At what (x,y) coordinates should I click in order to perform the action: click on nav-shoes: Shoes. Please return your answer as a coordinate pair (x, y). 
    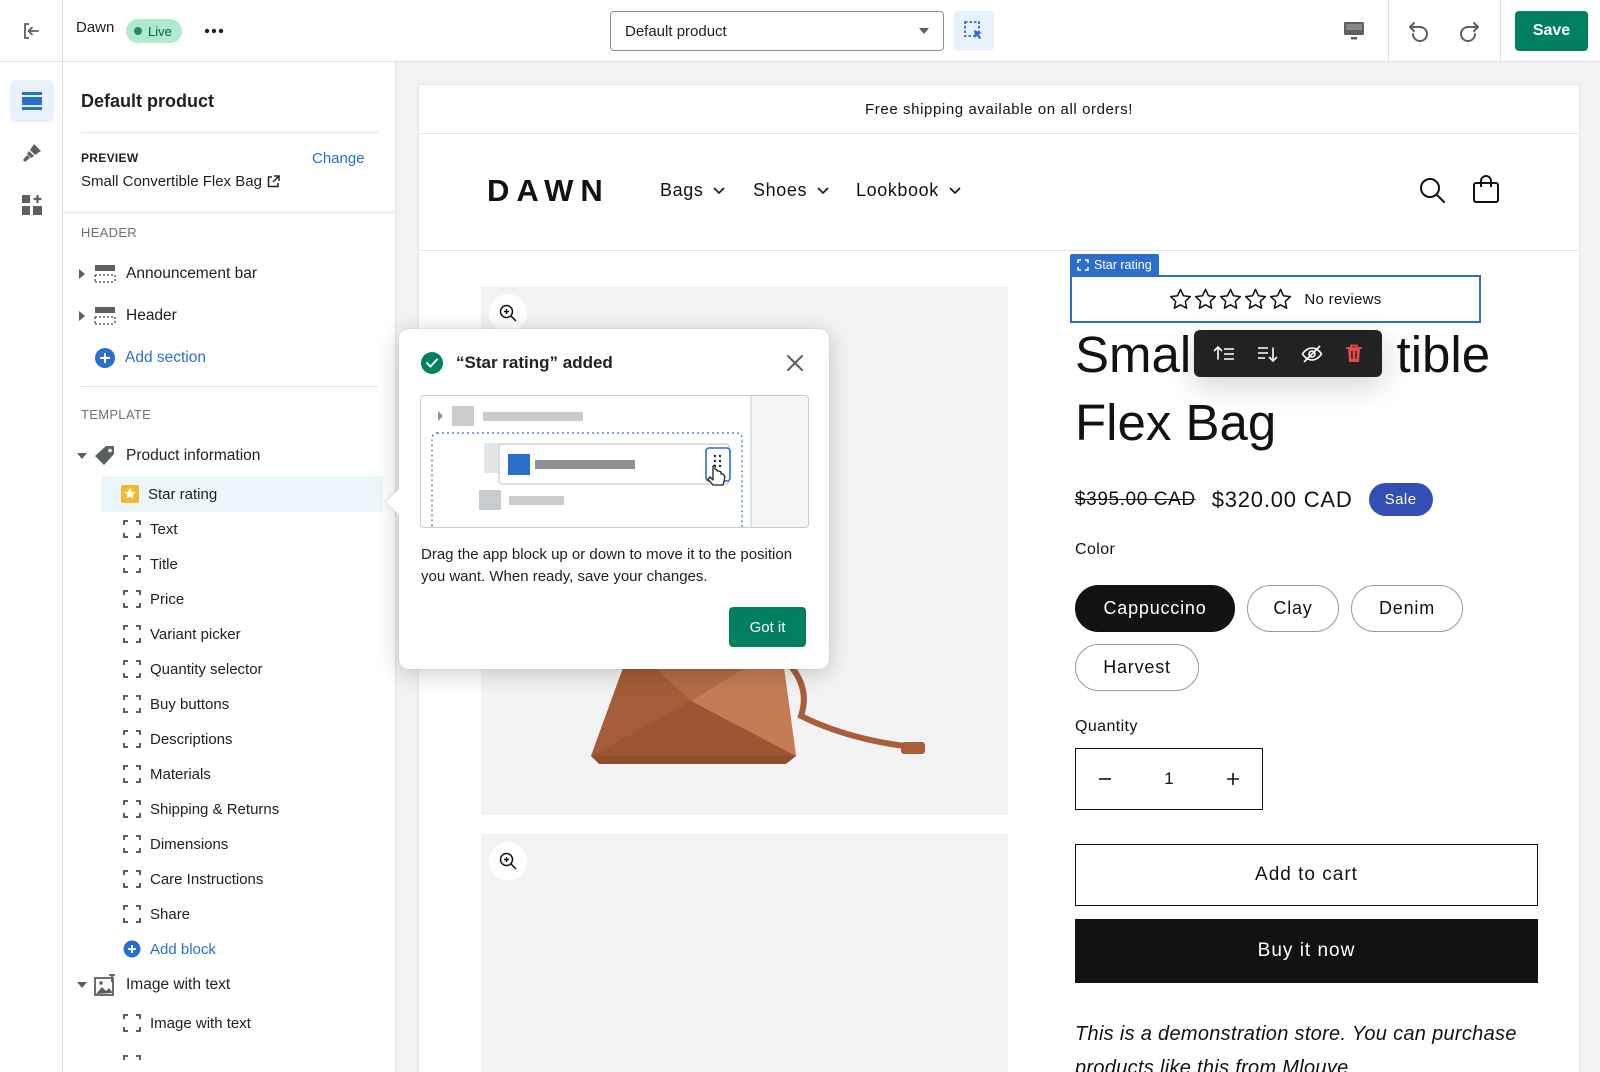
    Looking at the image, I should click on (791, 190).